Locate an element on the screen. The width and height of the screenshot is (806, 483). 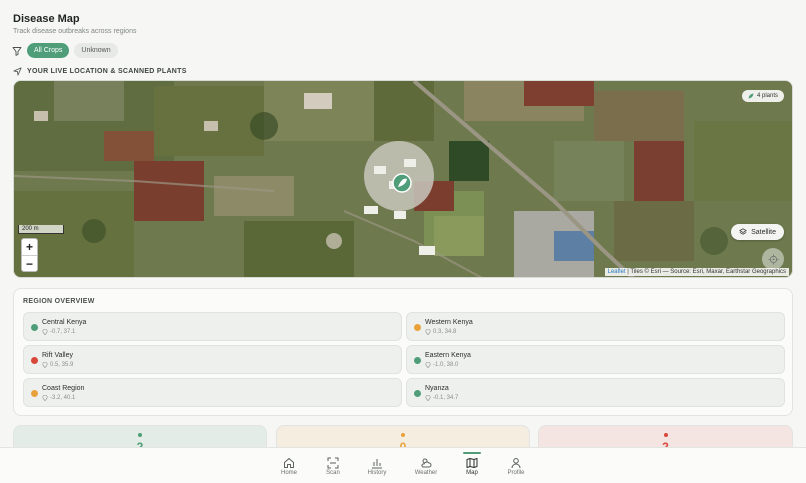
bottom-navigation: Home Scan History Weather Map Profile is located at coordinates (403, 465).